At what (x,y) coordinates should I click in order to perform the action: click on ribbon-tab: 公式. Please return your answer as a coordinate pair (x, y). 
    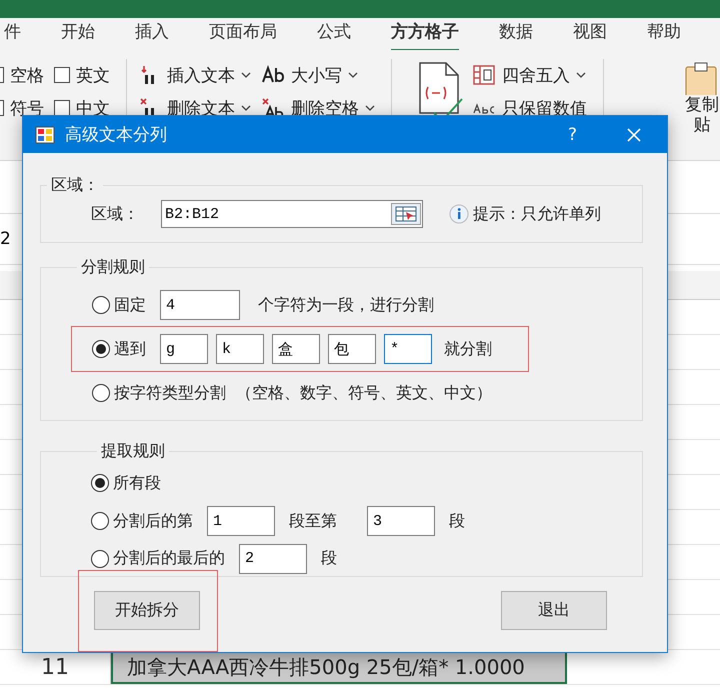
    Looking at the image, I should click on (334, 34).